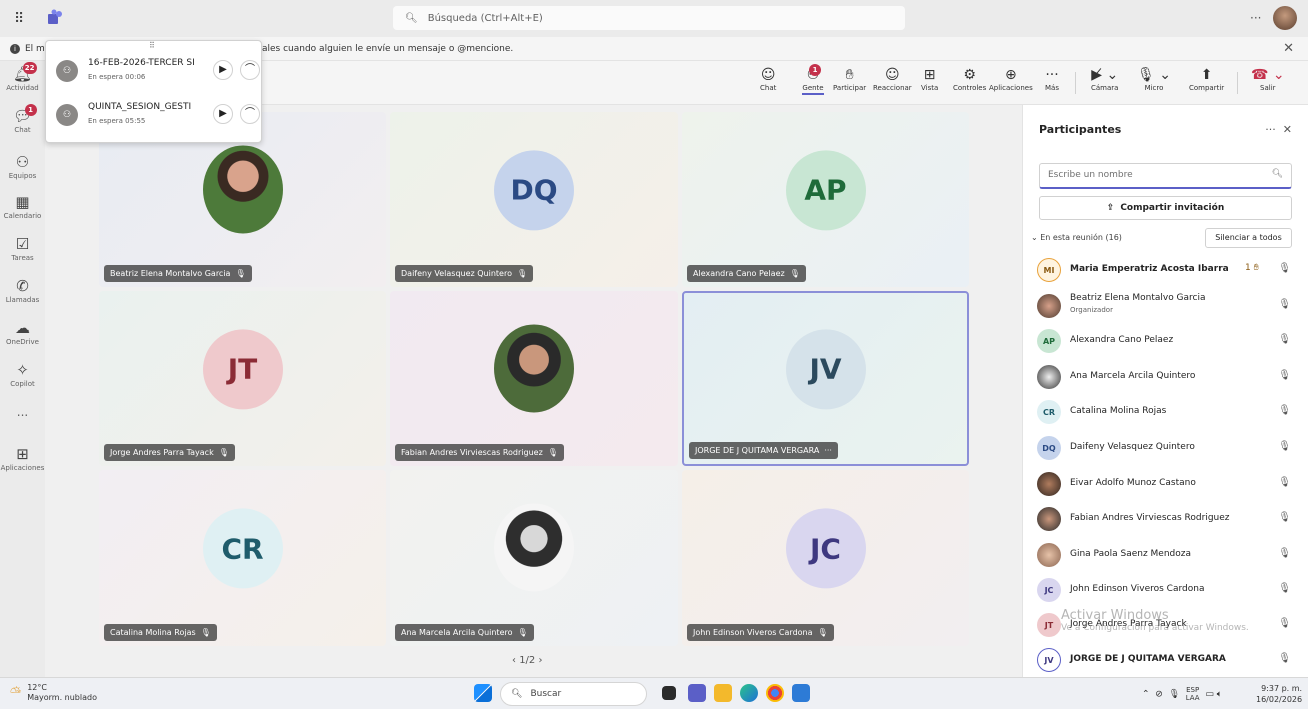  I want to click on chevron-up-icon: ⌃, so click(1146, 695).